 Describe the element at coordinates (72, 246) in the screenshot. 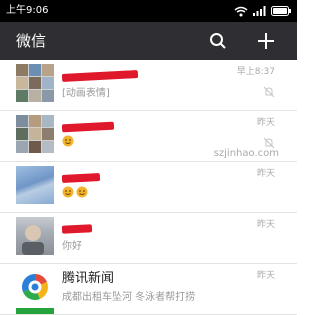

I see `chat-preview: 你好` at that location.